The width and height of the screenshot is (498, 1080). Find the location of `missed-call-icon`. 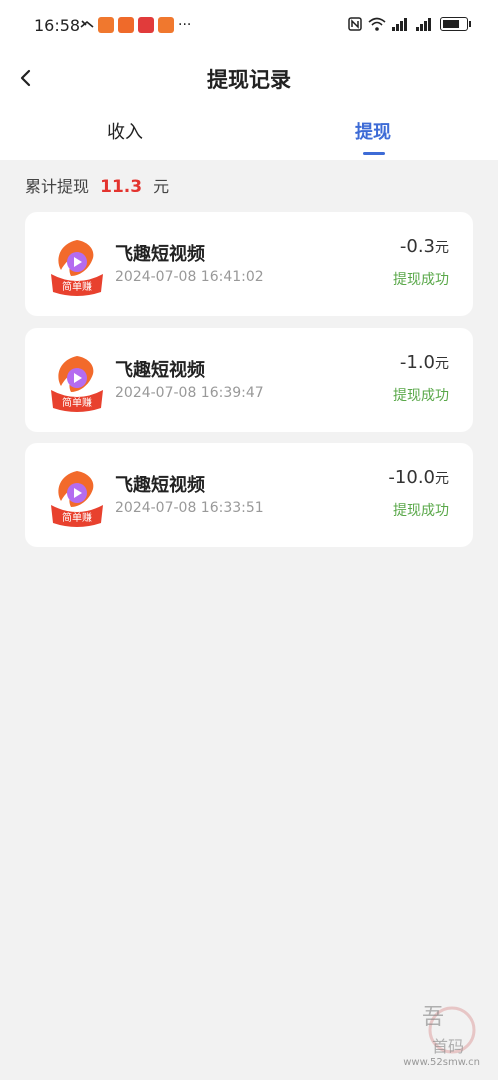

missed-call-icon is located at coordinates (87, 24).